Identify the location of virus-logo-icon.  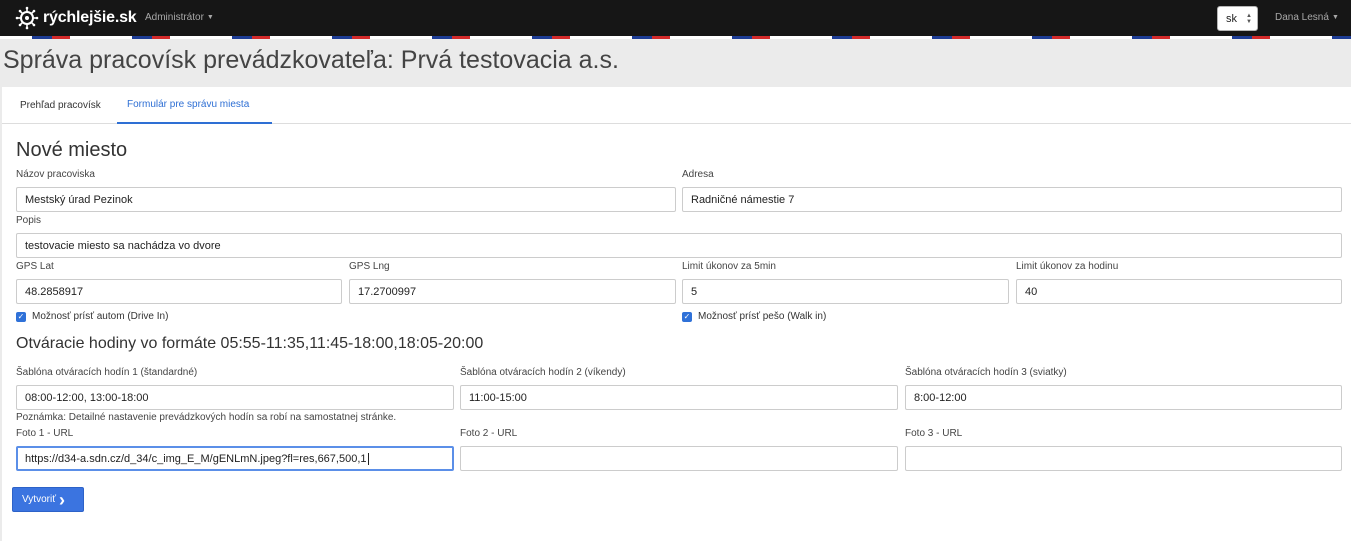
(27, 18).